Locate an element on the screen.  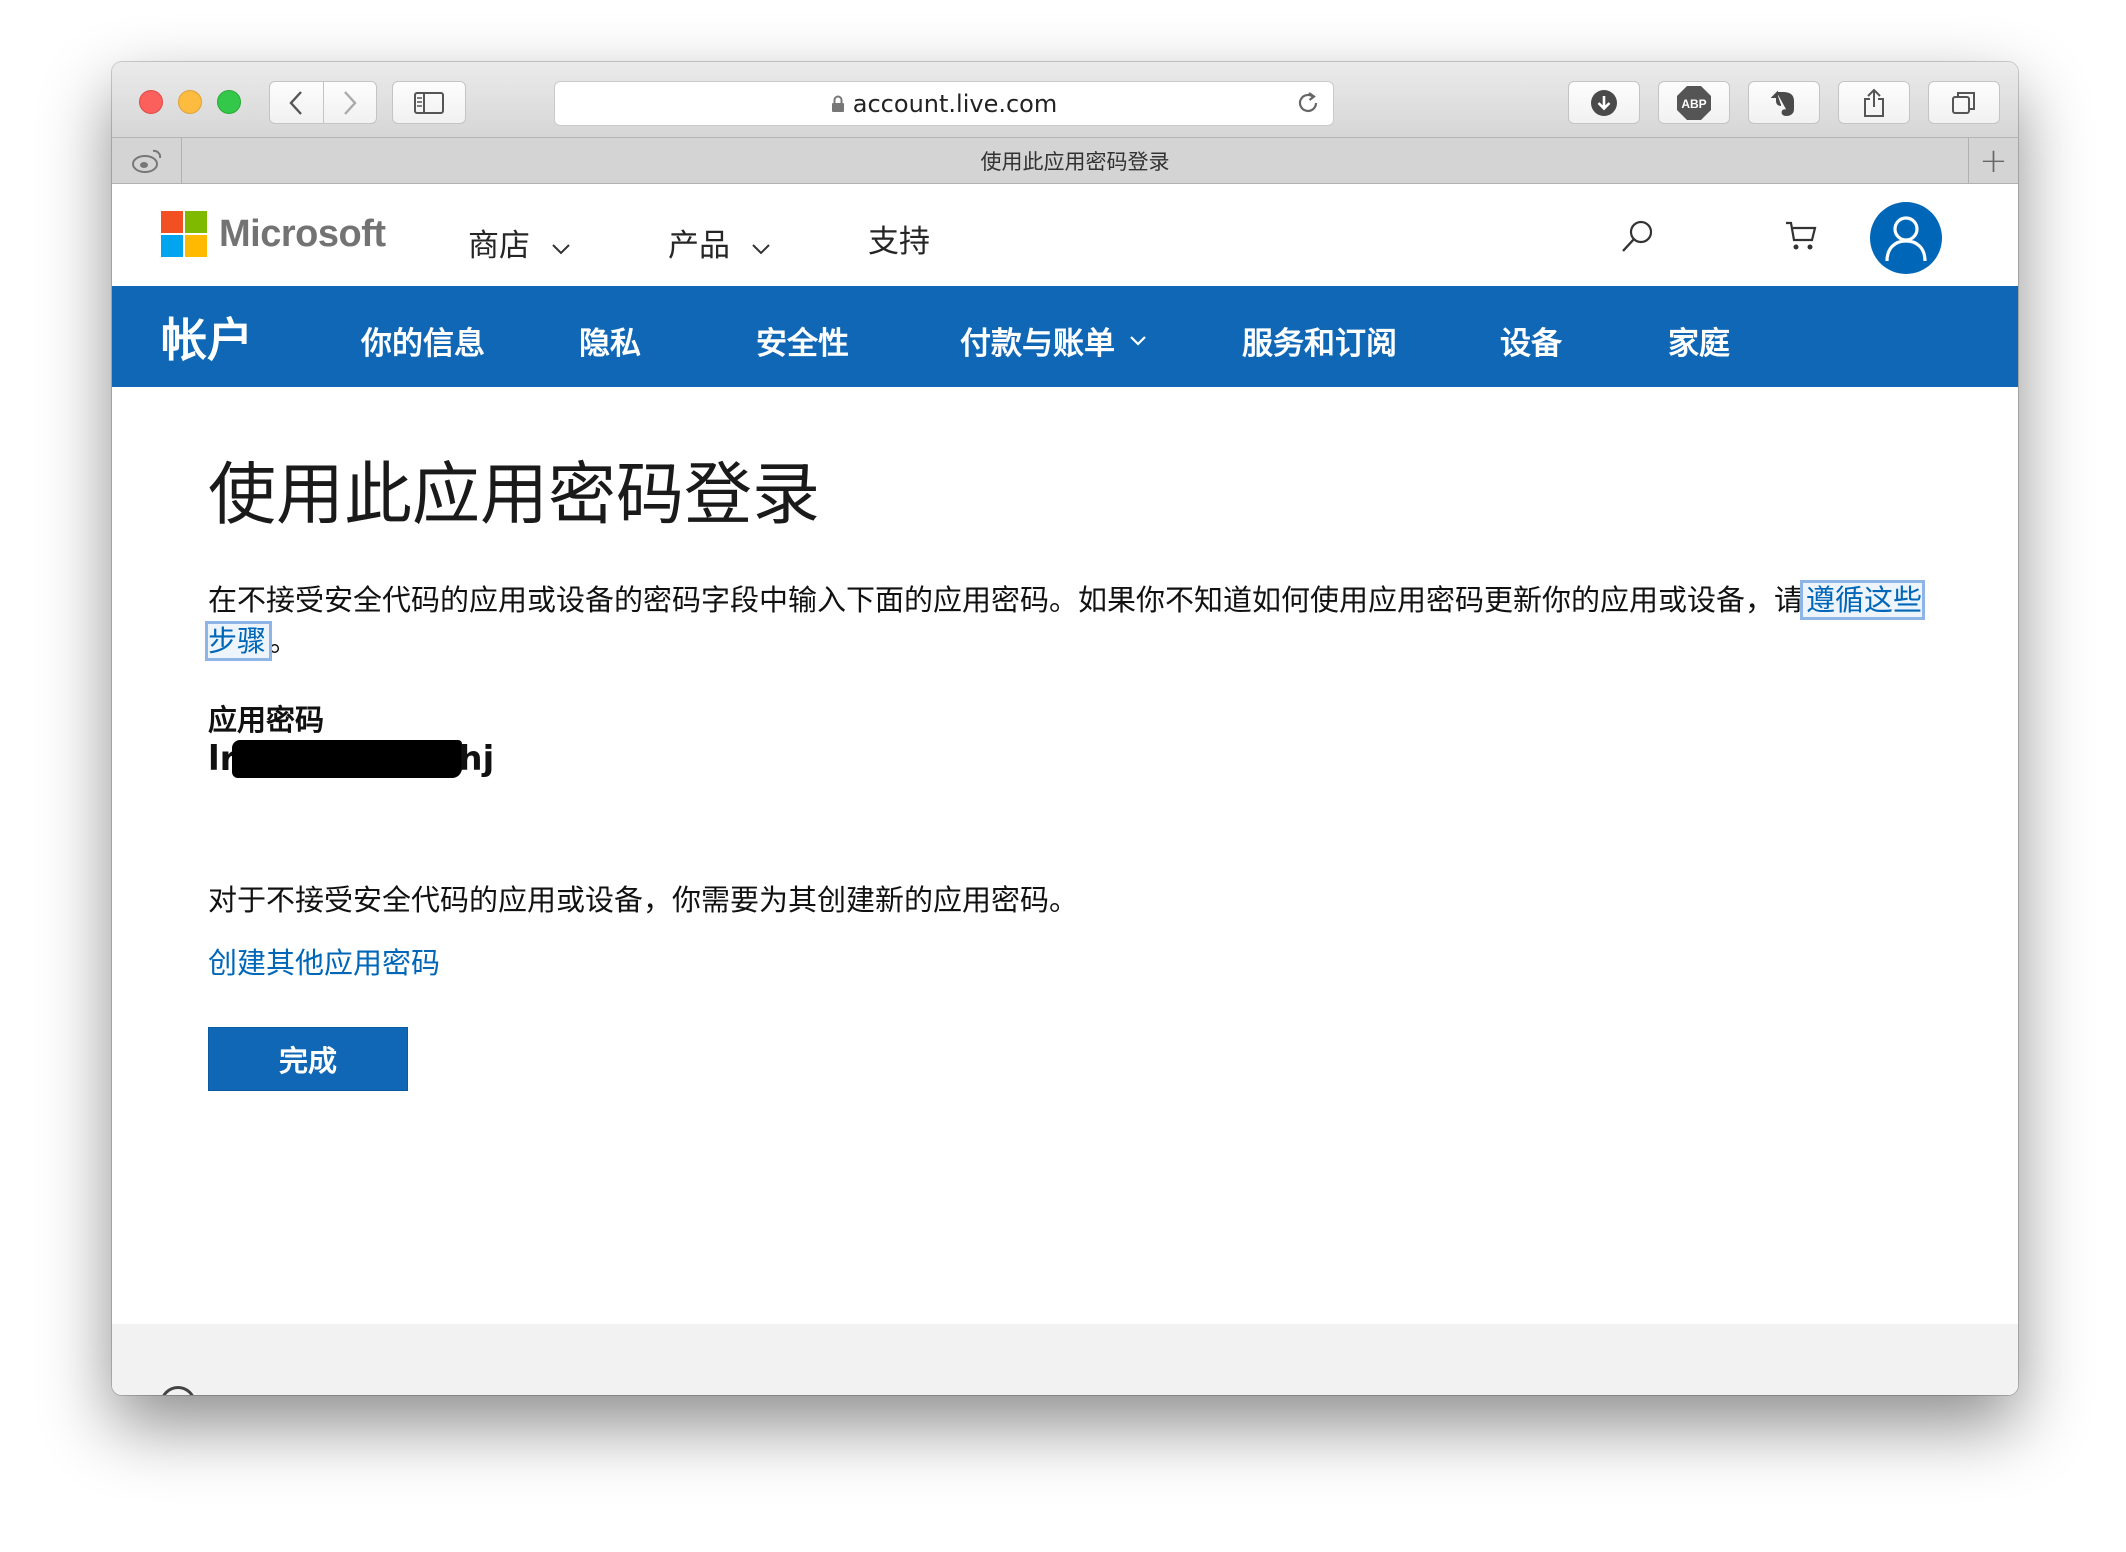
nav-security-label: 安全性 is located at coordinates (802, 344).